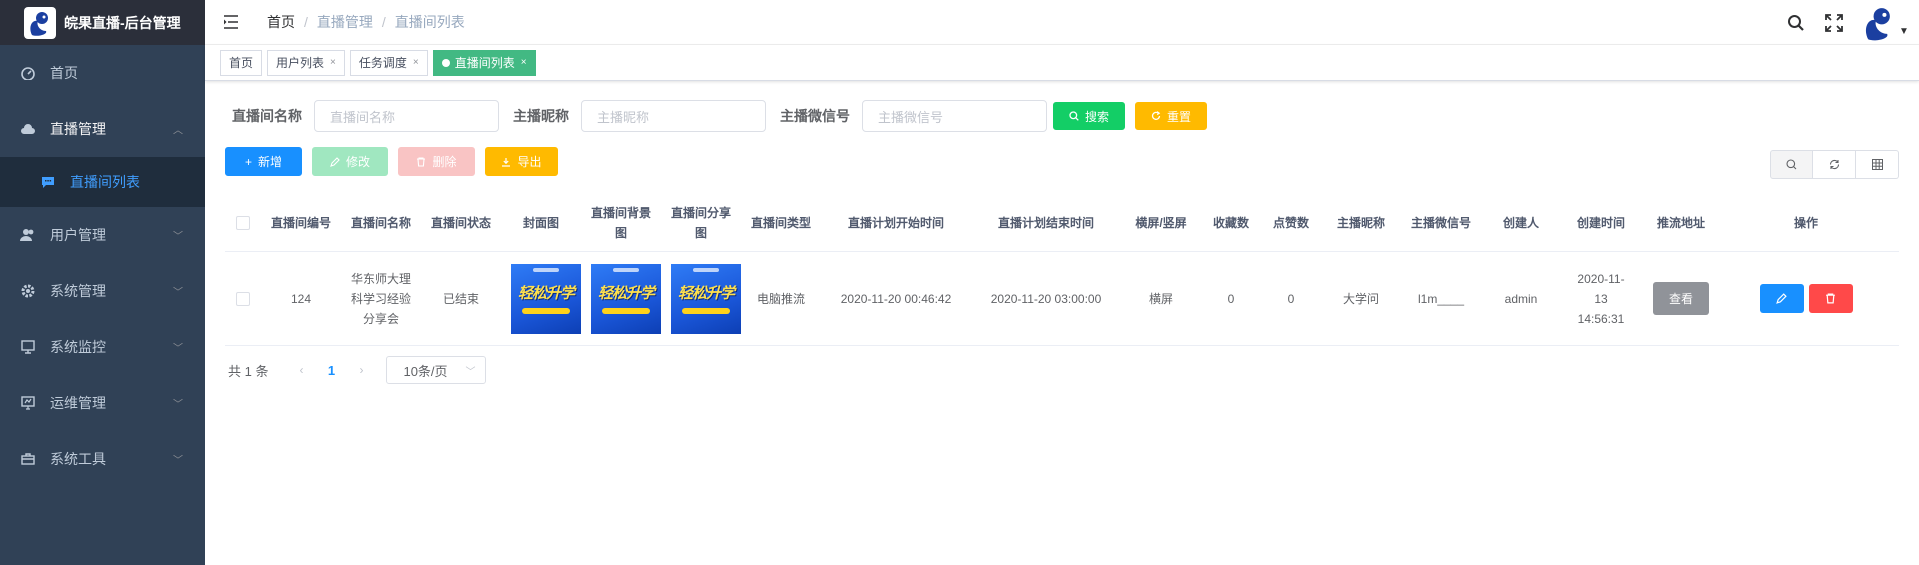  What do you see at coordinates (301, 370) in the screenshot?
I see `prev-page-icon: ‹` at bounding box center [301, 370].